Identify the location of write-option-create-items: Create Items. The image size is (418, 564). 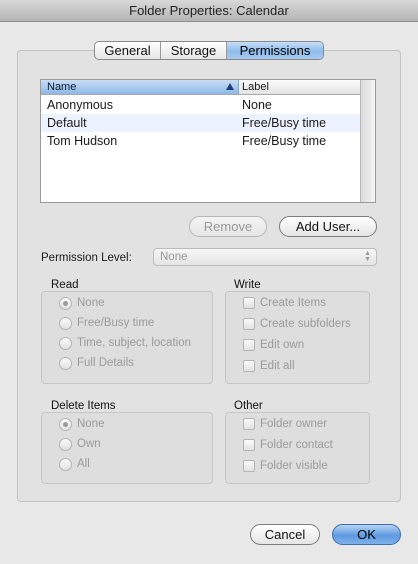
(284, 303).